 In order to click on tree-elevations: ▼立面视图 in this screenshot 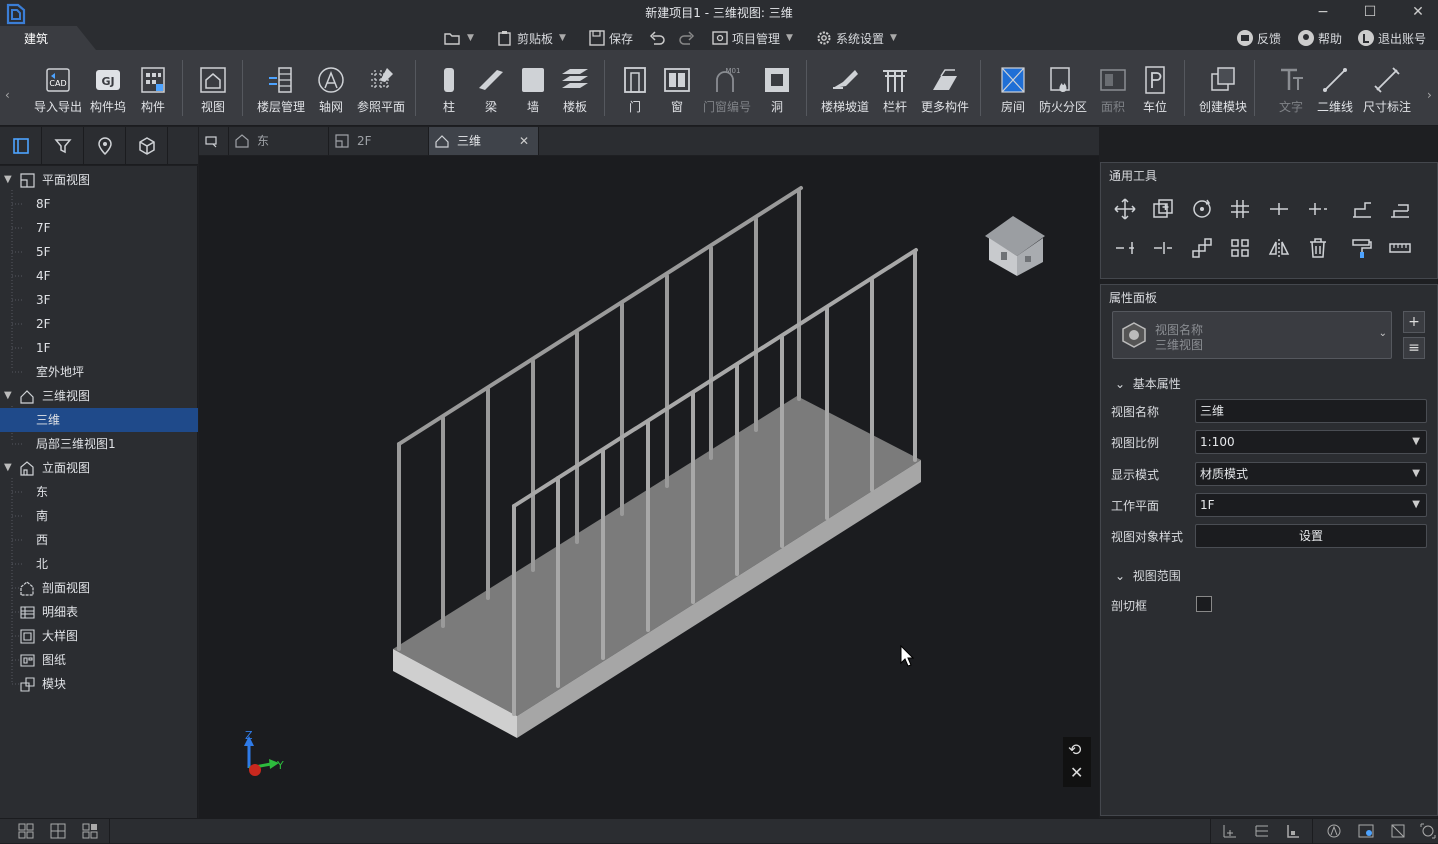, I will do `click(99, 468)`.